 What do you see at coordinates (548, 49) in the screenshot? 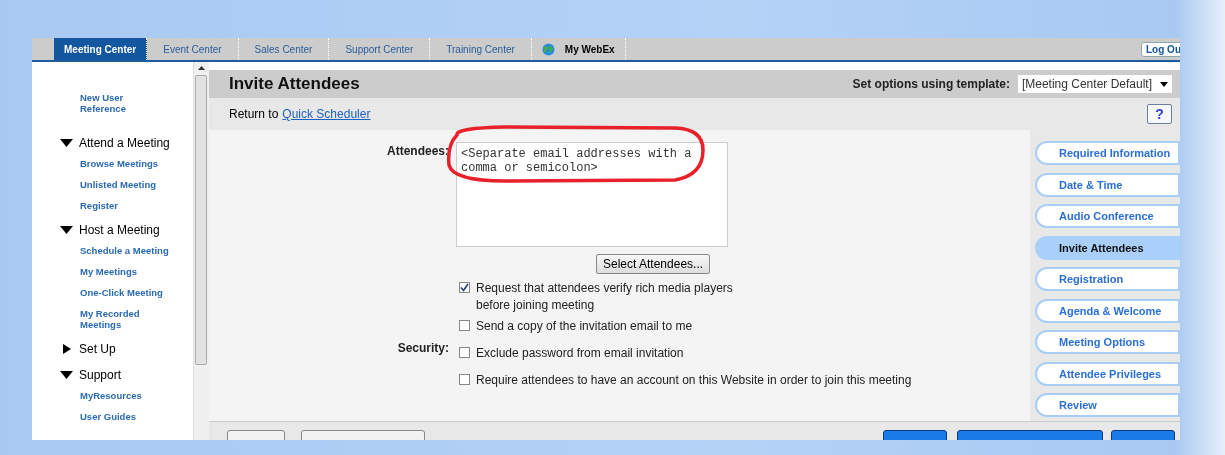
I see `globe-icon` at bounding box center [548, 49].